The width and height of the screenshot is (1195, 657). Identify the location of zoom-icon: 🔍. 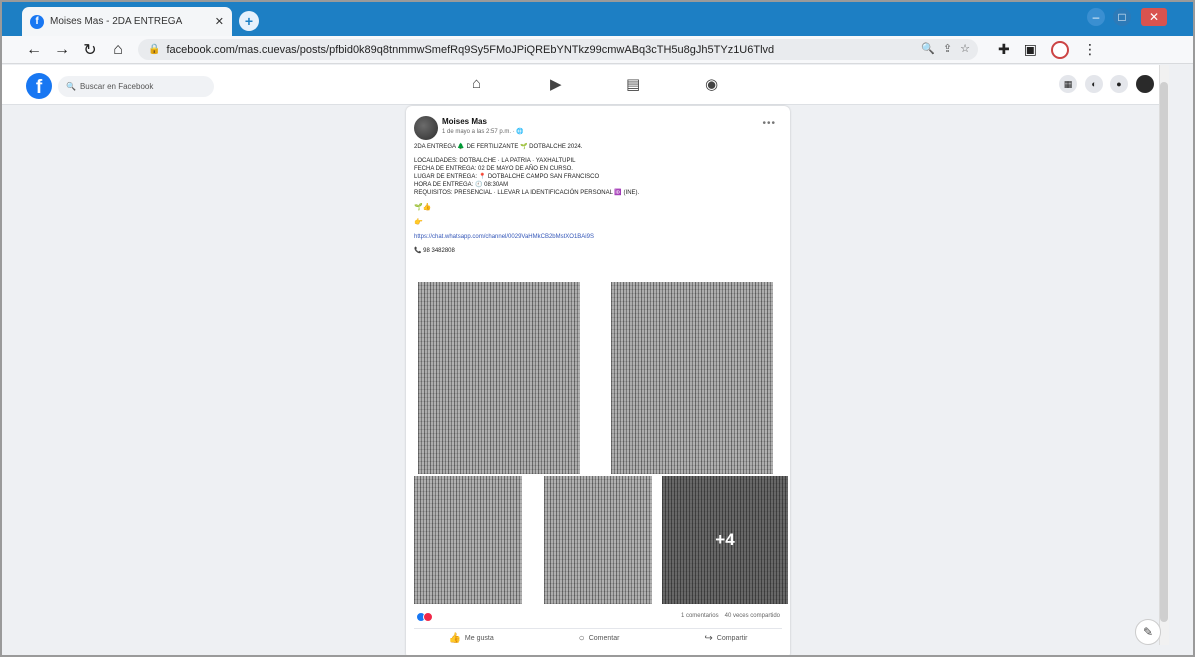
(928, 48).